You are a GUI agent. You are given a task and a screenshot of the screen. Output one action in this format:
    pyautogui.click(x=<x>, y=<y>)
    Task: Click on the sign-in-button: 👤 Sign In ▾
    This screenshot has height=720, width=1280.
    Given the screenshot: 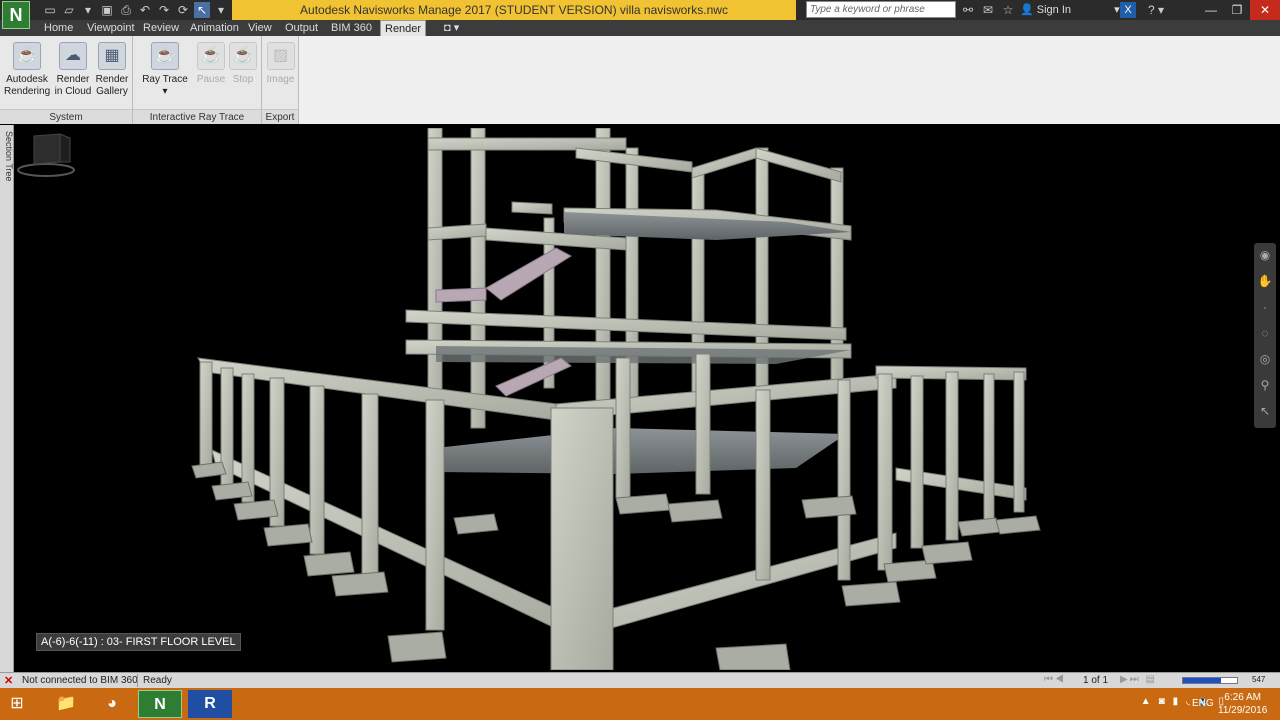 What is the action you would take?
    pyautogui.click(x=1070, y=10)
    